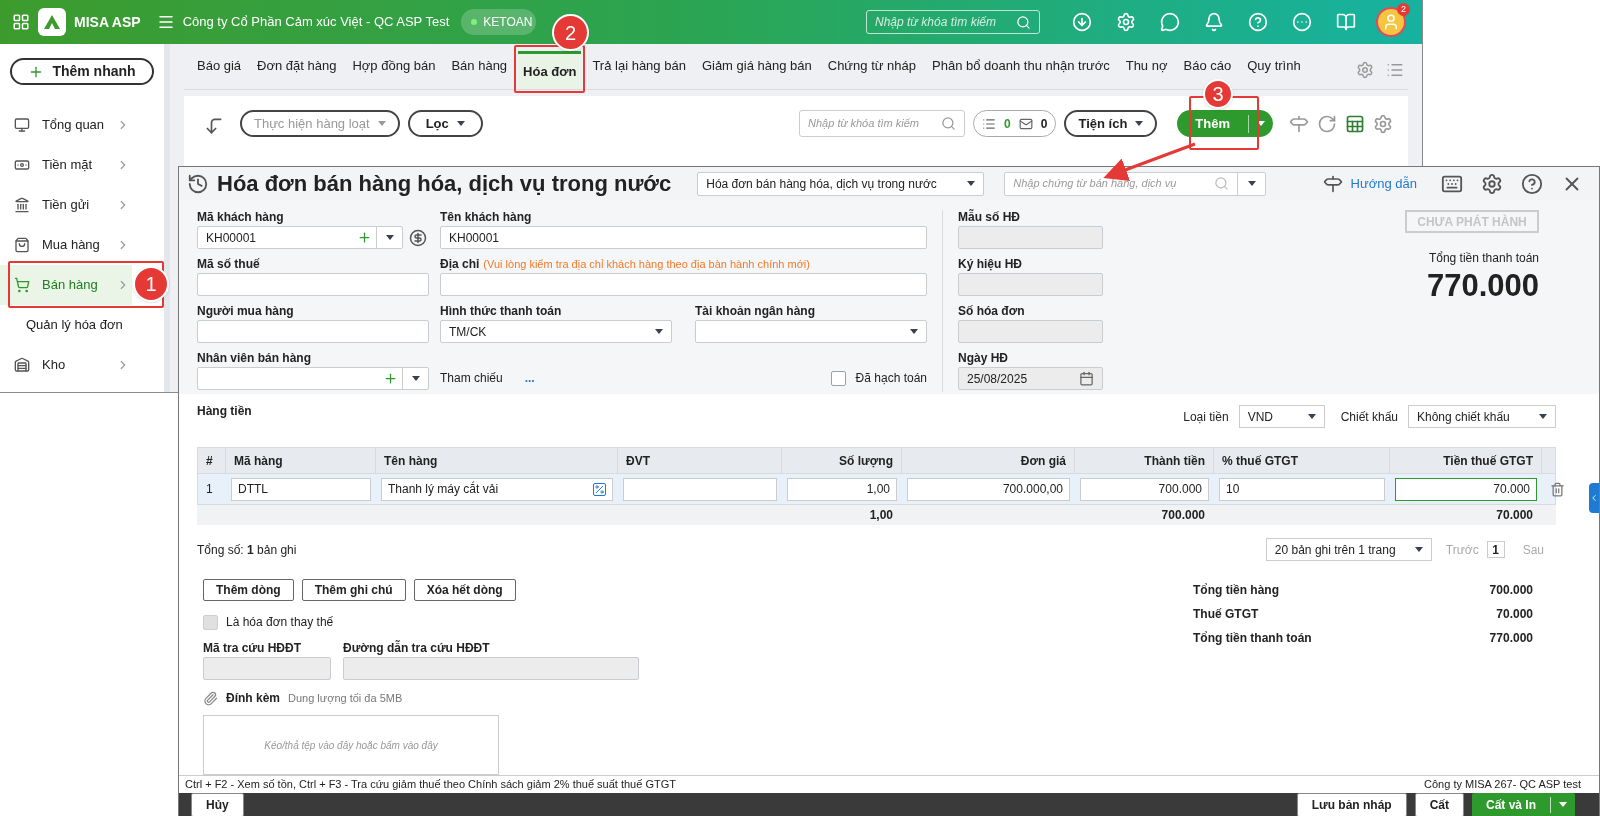  What do you see at coordinates (1439, 804) in the screenshot?
I see `save-button: Cất` at bounding box center [1439, 804].